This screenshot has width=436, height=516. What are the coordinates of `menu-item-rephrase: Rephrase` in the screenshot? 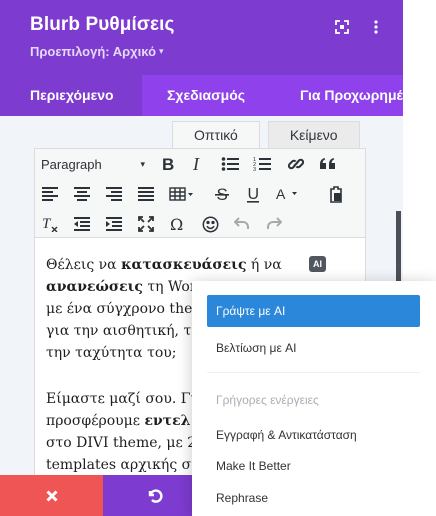 It's located at (242, 498).